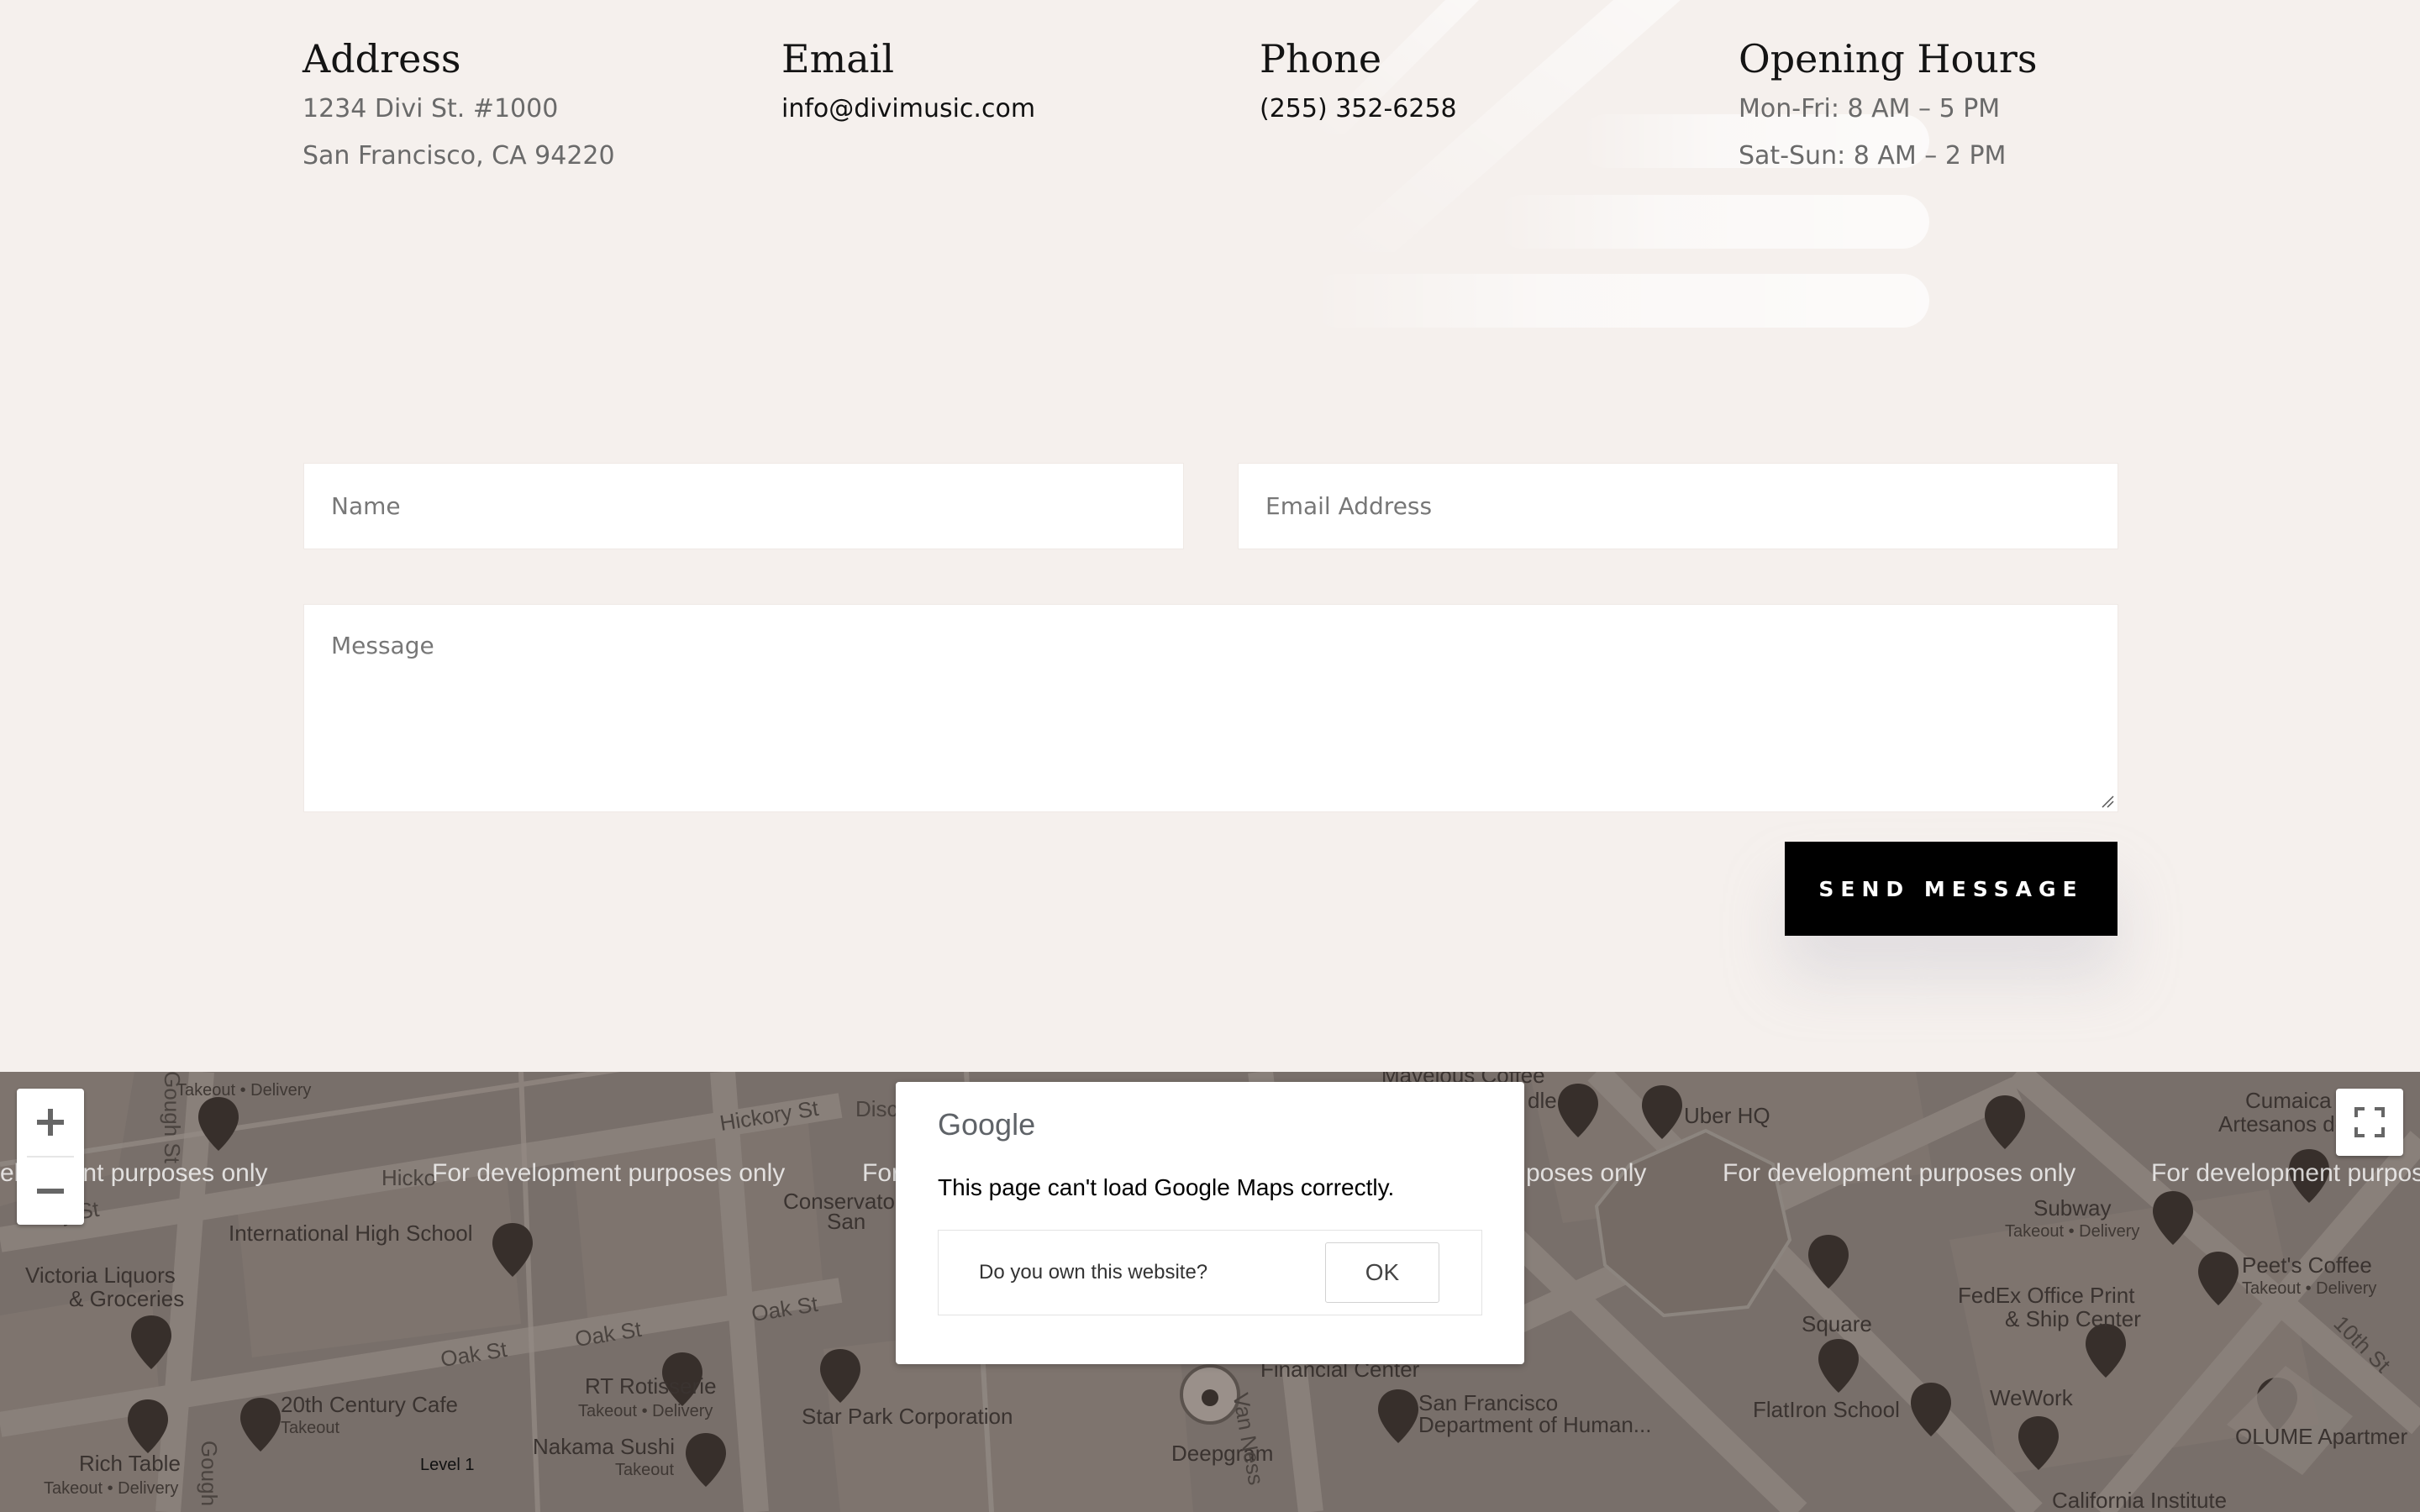 The width and height of the screenshot is (2420, 1512). I want to click on map-label: California Institute, so click(2140, 1500).